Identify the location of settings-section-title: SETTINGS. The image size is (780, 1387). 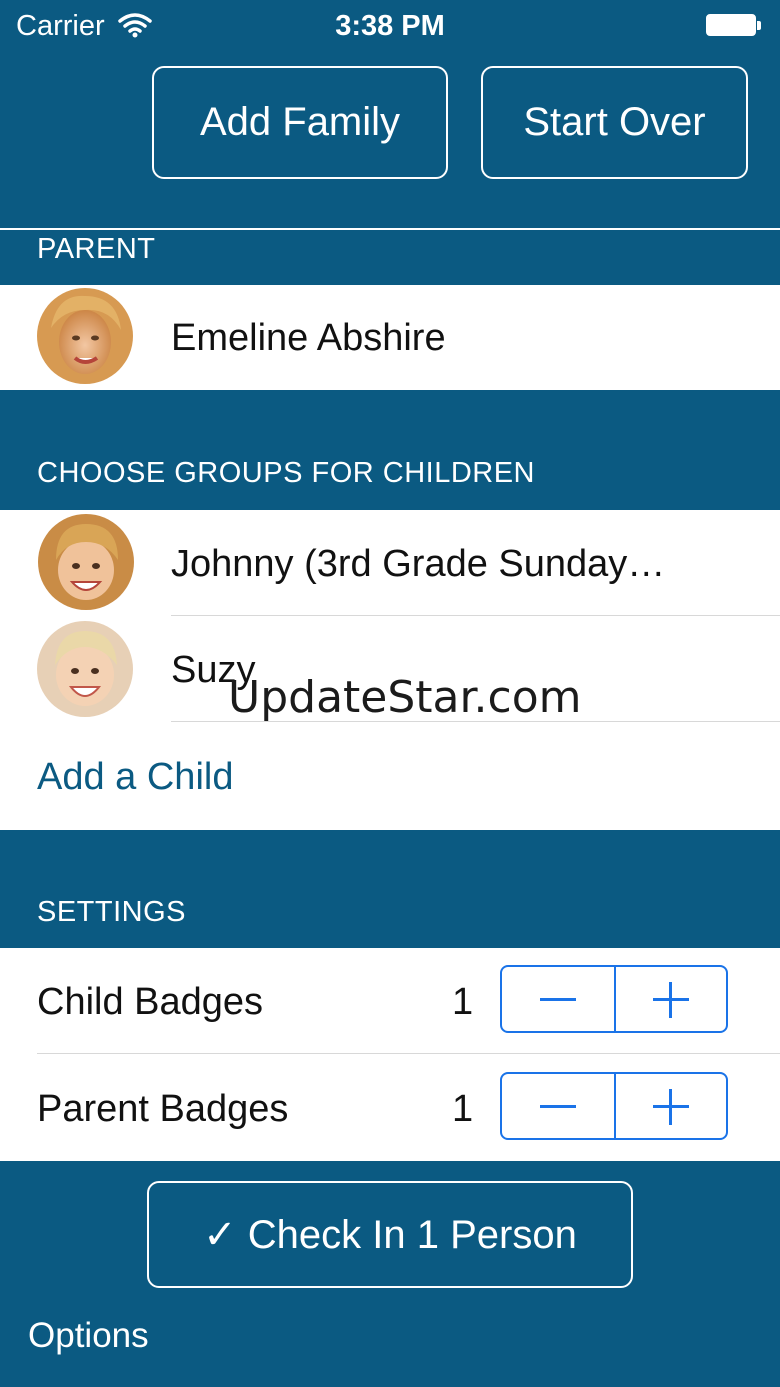
(112, 912).